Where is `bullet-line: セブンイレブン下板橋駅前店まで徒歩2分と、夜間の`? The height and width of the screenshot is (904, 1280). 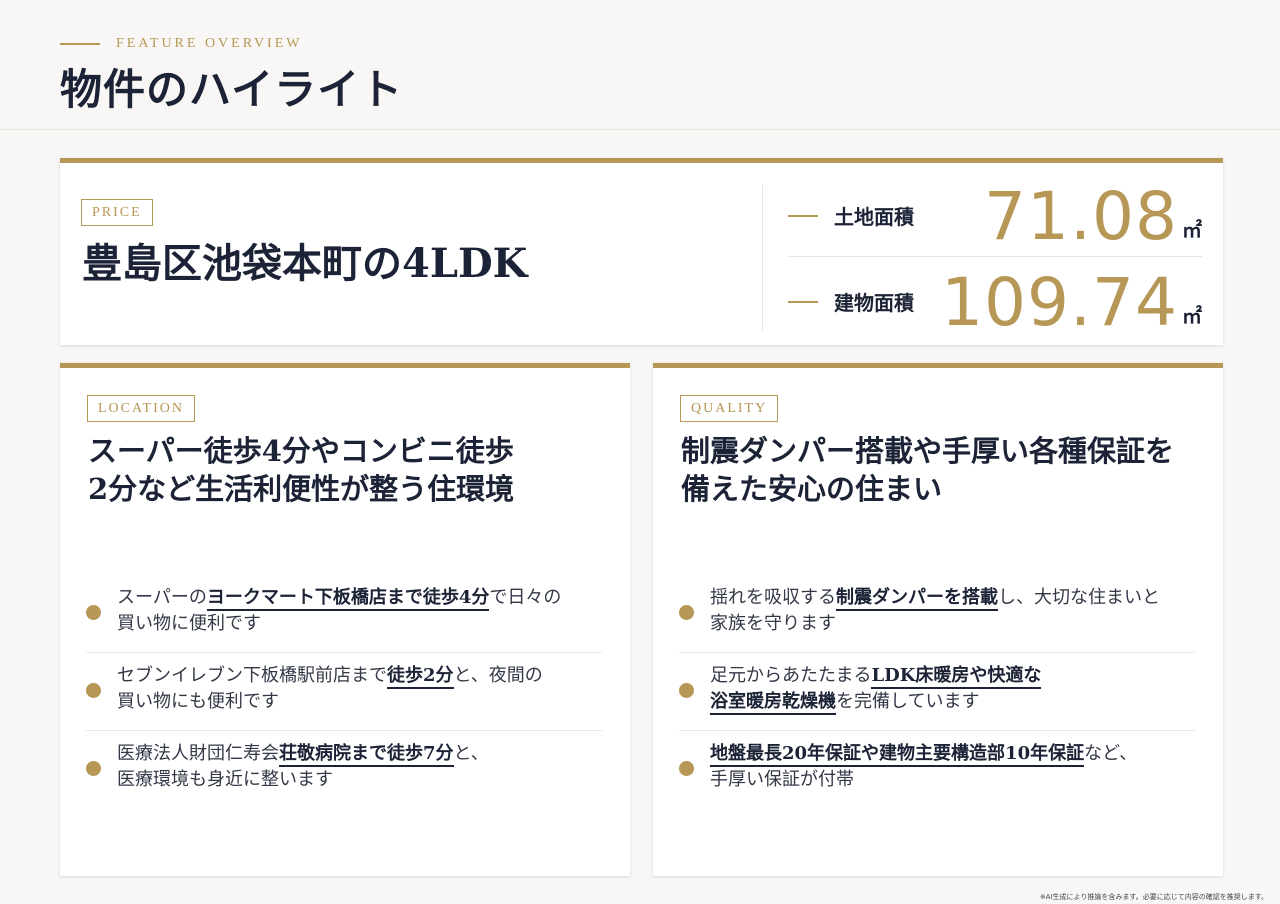
bullet-line: セブンイレブン下板橋駅前店まで徒歩2分と、夜間の is located at coordinates (357, 676).